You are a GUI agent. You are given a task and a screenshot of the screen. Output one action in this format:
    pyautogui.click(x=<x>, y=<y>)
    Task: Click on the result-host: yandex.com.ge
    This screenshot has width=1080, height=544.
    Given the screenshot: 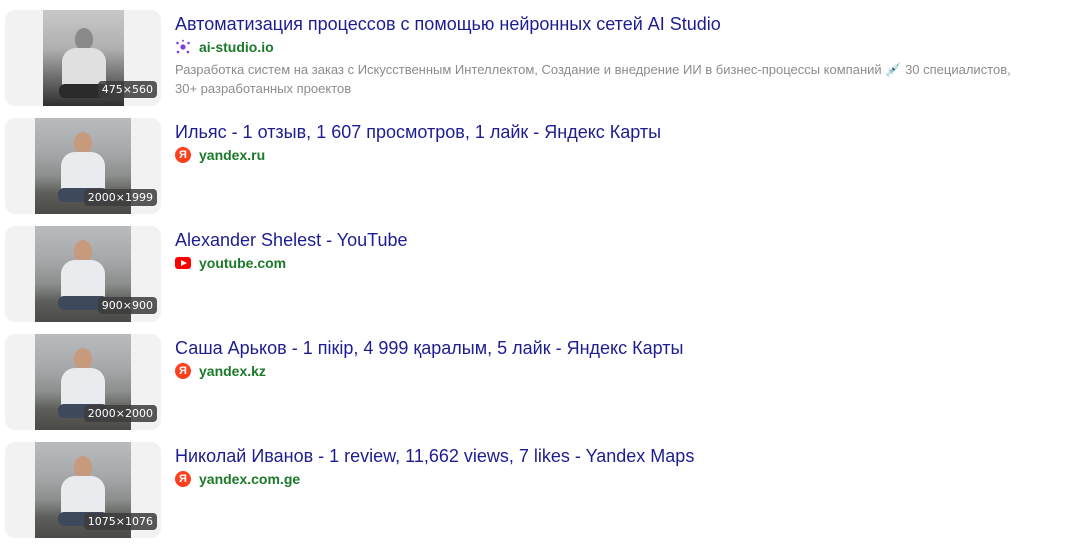 What is the action you would take?
    pyautogui.click(x=250, y=479)
    